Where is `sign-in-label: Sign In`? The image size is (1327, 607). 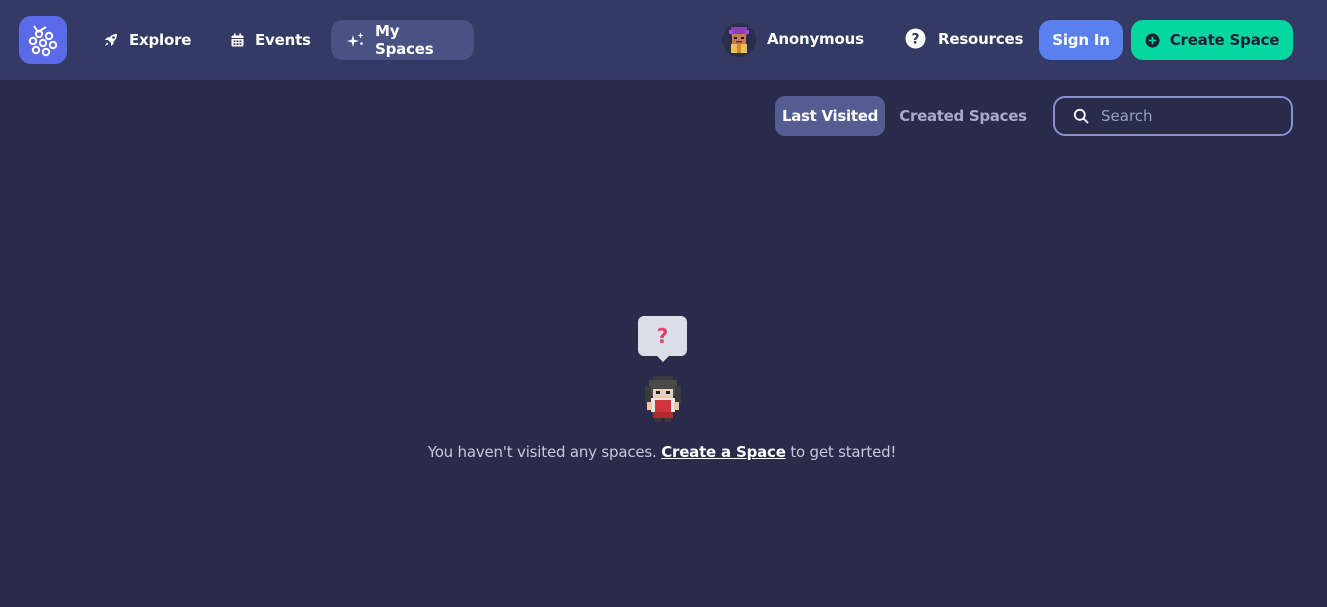
sign-in-label: Sign In is located at coordinates (1081, 40).